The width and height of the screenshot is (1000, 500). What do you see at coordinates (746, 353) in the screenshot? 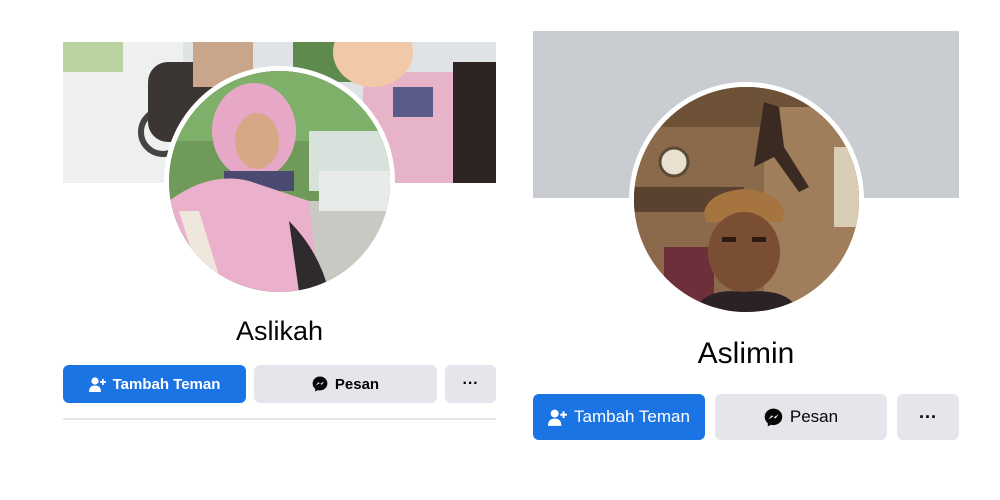
I see `profile-name: Aslimin` at bounding box center [746, 353].